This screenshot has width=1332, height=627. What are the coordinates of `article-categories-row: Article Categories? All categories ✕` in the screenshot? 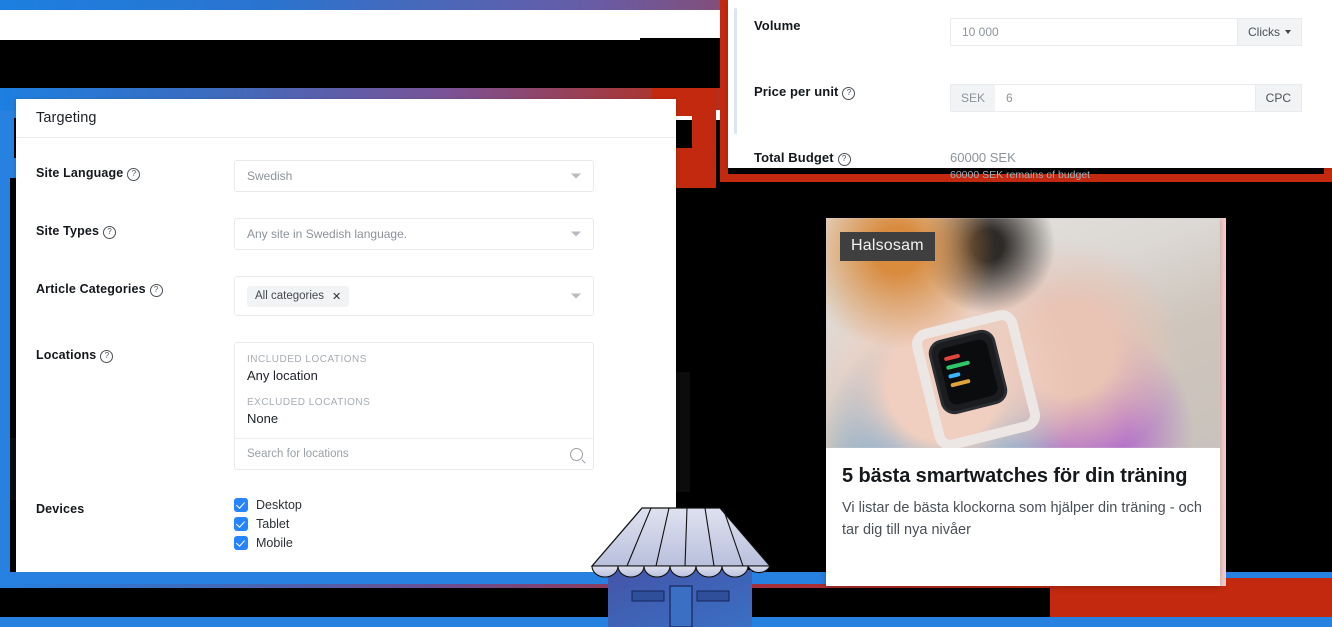 It's located at (346, 296).